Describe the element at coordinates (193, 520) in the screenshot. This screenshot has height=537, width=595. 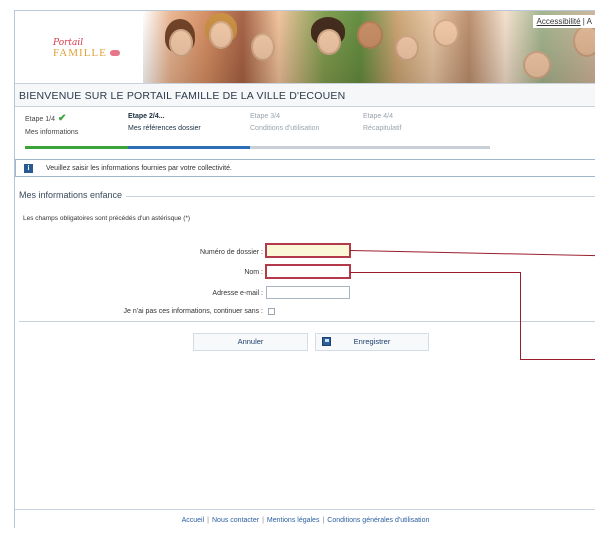
I see `footer-link-accueil: Accueil` at that location.